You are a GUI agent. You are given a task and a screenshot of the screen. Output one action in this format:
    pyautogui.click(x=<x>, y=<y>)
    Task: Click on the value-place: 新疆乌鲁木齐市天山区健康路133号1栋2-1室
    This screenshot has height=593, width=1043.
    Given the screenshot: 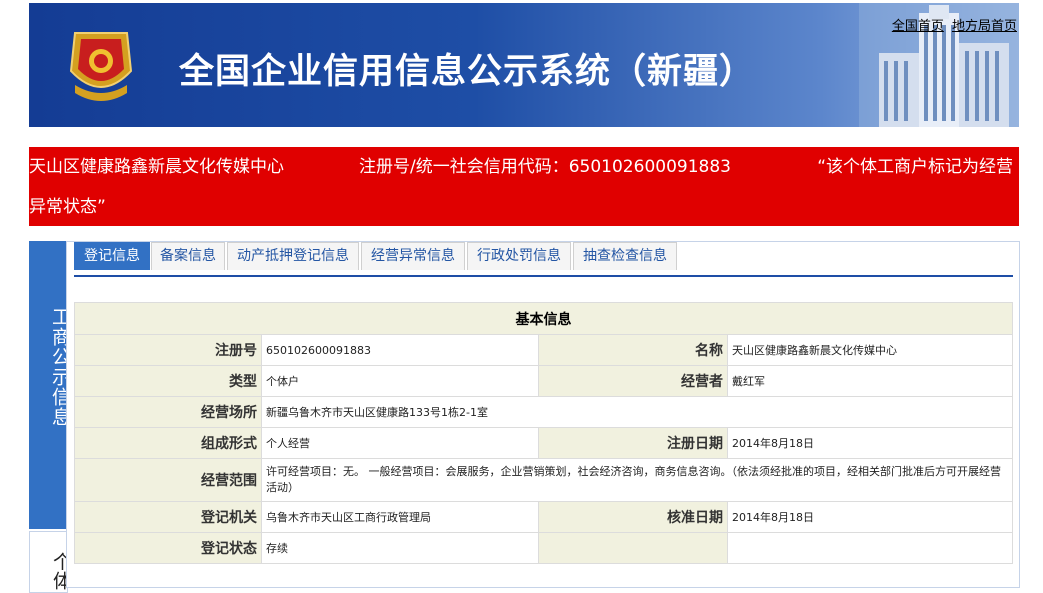 What is the action you would take?
    pyautogui.click(x=637, y=412)
    